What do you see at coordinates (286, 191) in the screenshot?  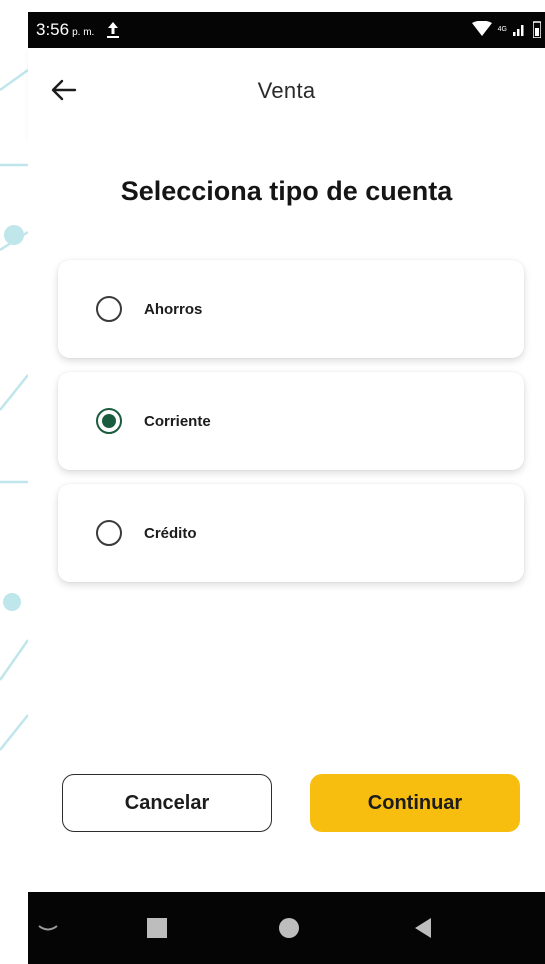 I see `section-title: Selecciona tipo de cuenta` at bounding box center [286, 191].